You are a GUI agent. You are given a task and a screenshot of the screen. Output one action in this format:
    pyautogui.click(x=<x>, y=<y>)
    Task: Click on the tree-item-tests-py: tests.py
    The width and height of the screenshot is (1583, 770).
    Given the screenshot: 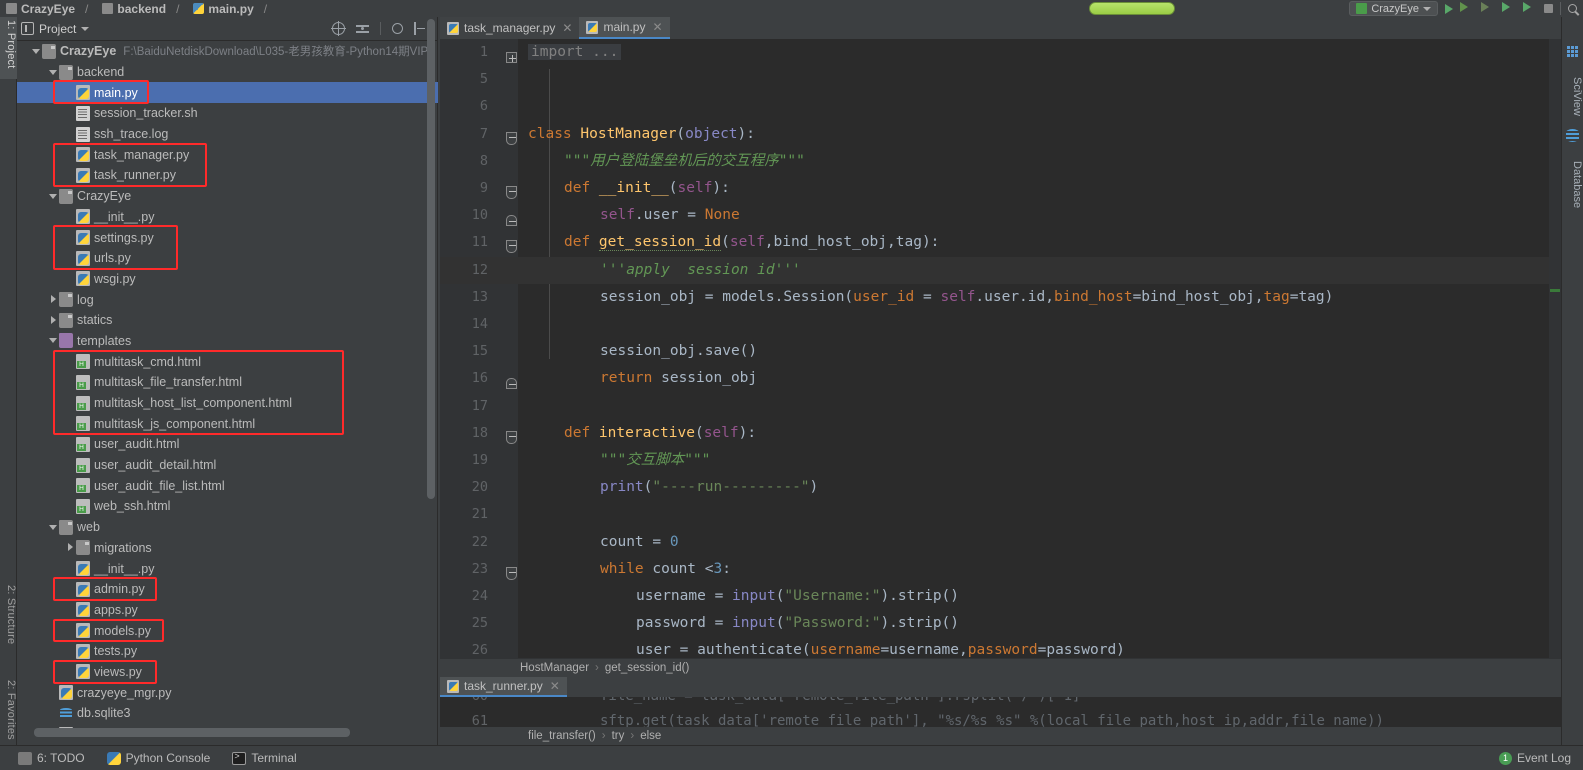 What is the action you would take?
    pyautogui.click(x=227, y=651)
    